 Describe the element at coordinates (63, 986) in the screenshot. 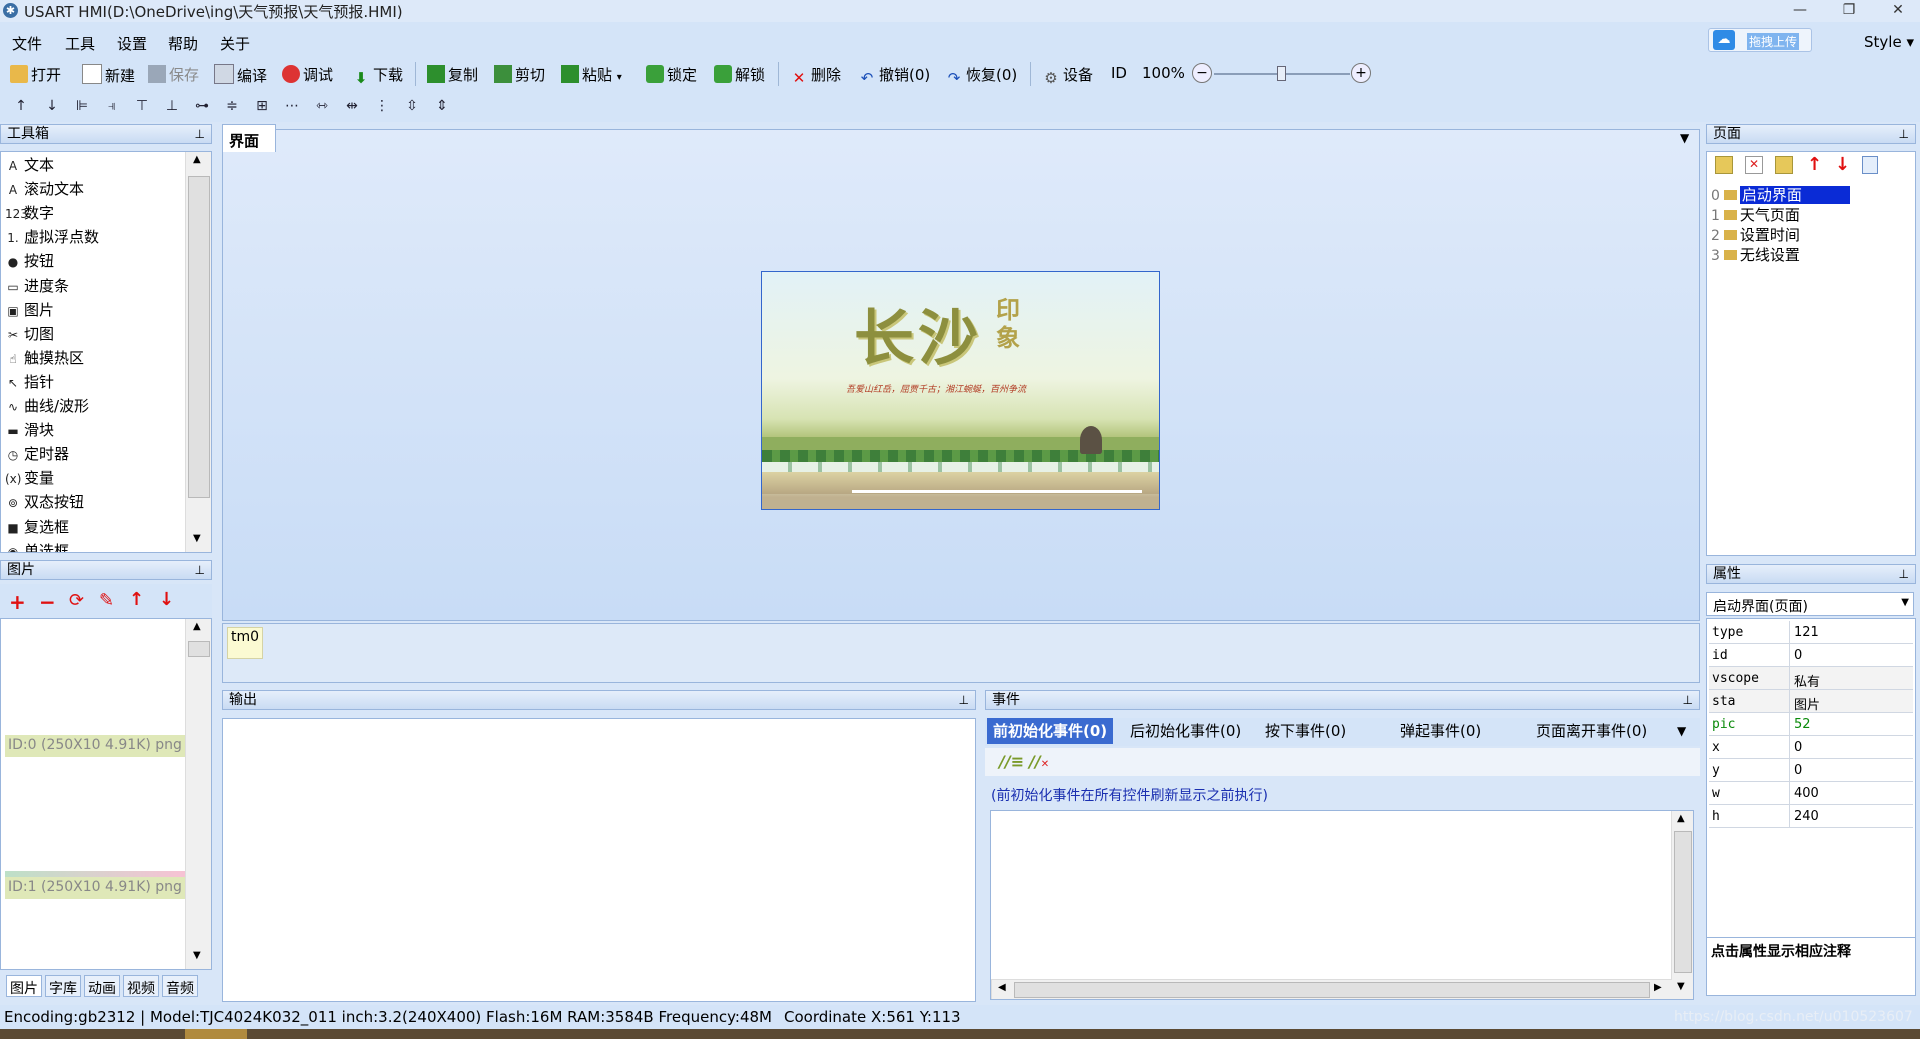

I see `tab-fonts: 字库` at that location.